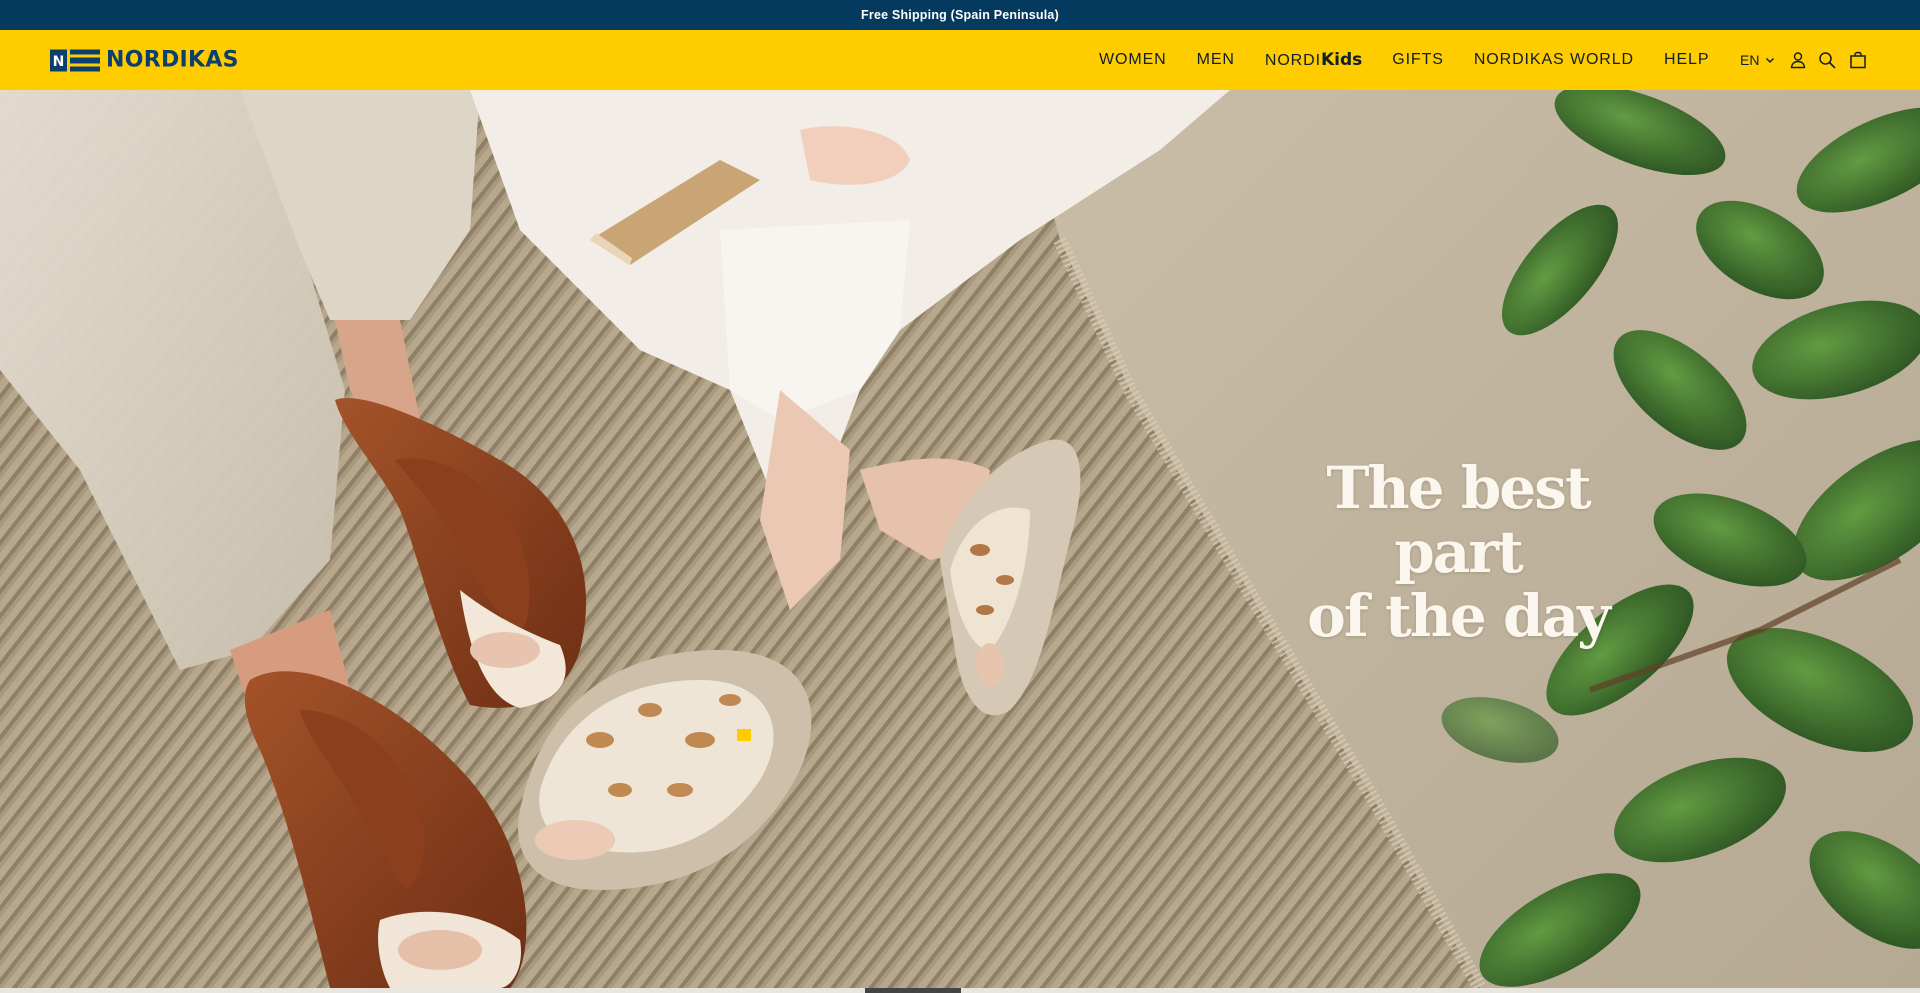 The width and height of the screenshot is (1920, 993). Describe the element at coordinates (75, 60) in the screenshot. I see `logo-mark-icon: N` at that location.